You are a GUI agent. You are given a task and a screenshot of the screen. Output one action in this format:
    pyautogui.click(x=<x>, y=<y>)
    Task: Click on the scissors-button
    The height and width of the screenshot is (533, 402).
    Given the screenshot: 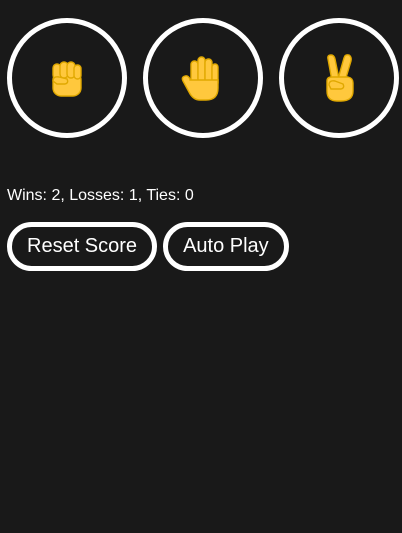 What is the action you would take?
    pyautogui.click(x=339, y=78)
    